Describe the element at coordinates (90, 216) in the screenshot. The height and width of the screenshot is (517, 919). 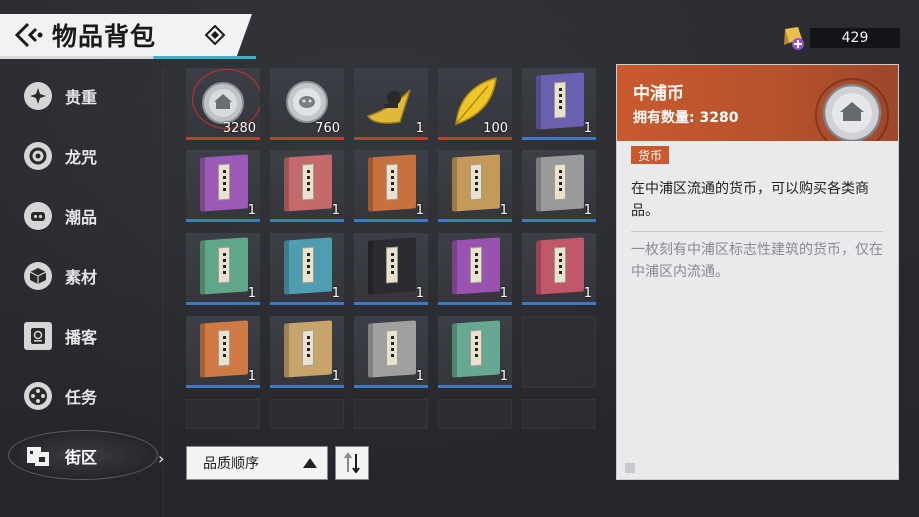
I see `sidebar-item-fashion: 潮品` at that location.